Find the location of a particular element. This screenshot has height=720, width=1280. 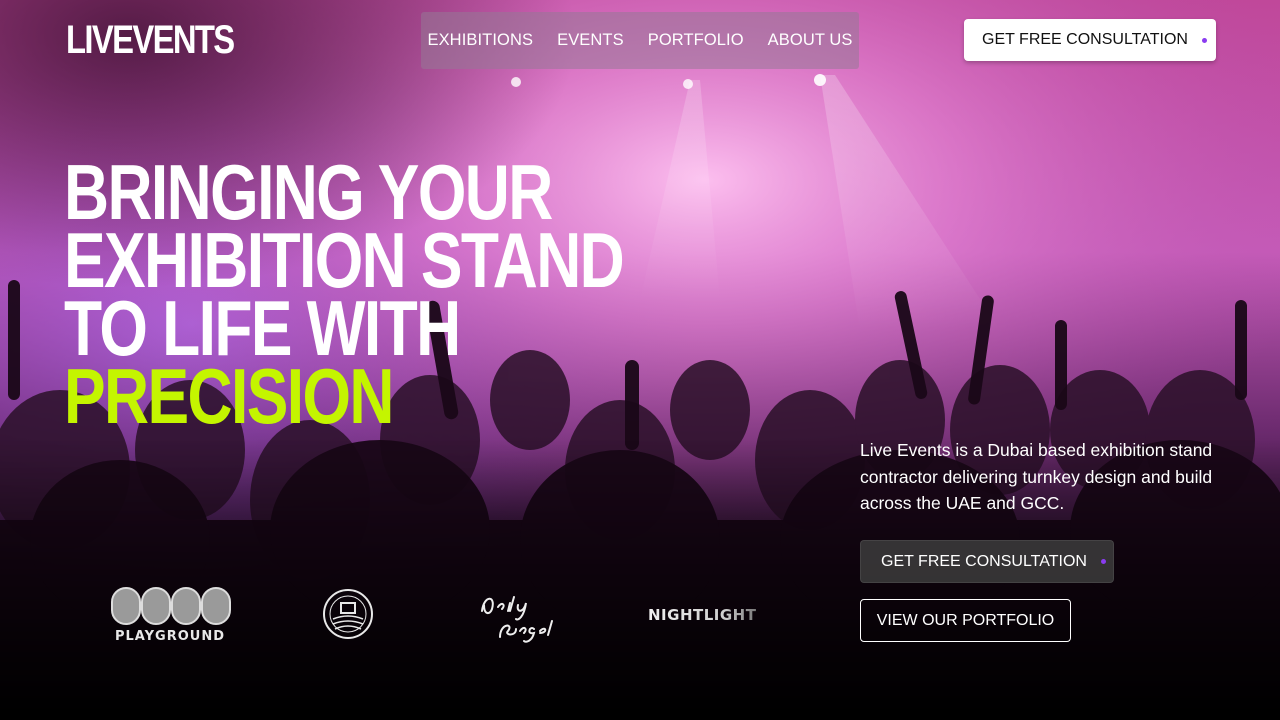

header-consultation-label: GET FREE CONSULTATION is located at coordinates (1085, 39).